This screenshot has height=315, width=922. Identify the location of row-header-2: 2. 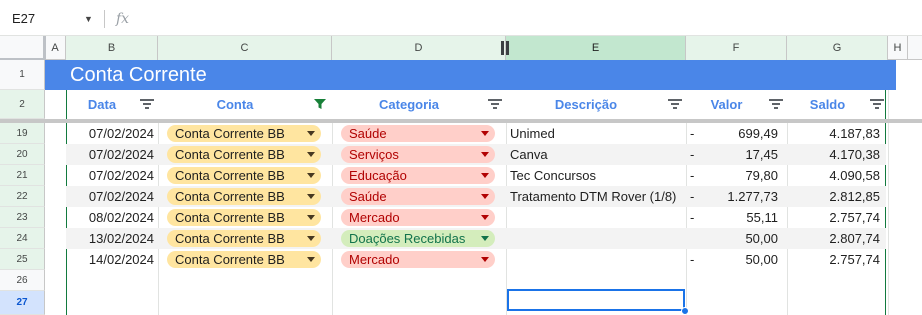
(22, 104).